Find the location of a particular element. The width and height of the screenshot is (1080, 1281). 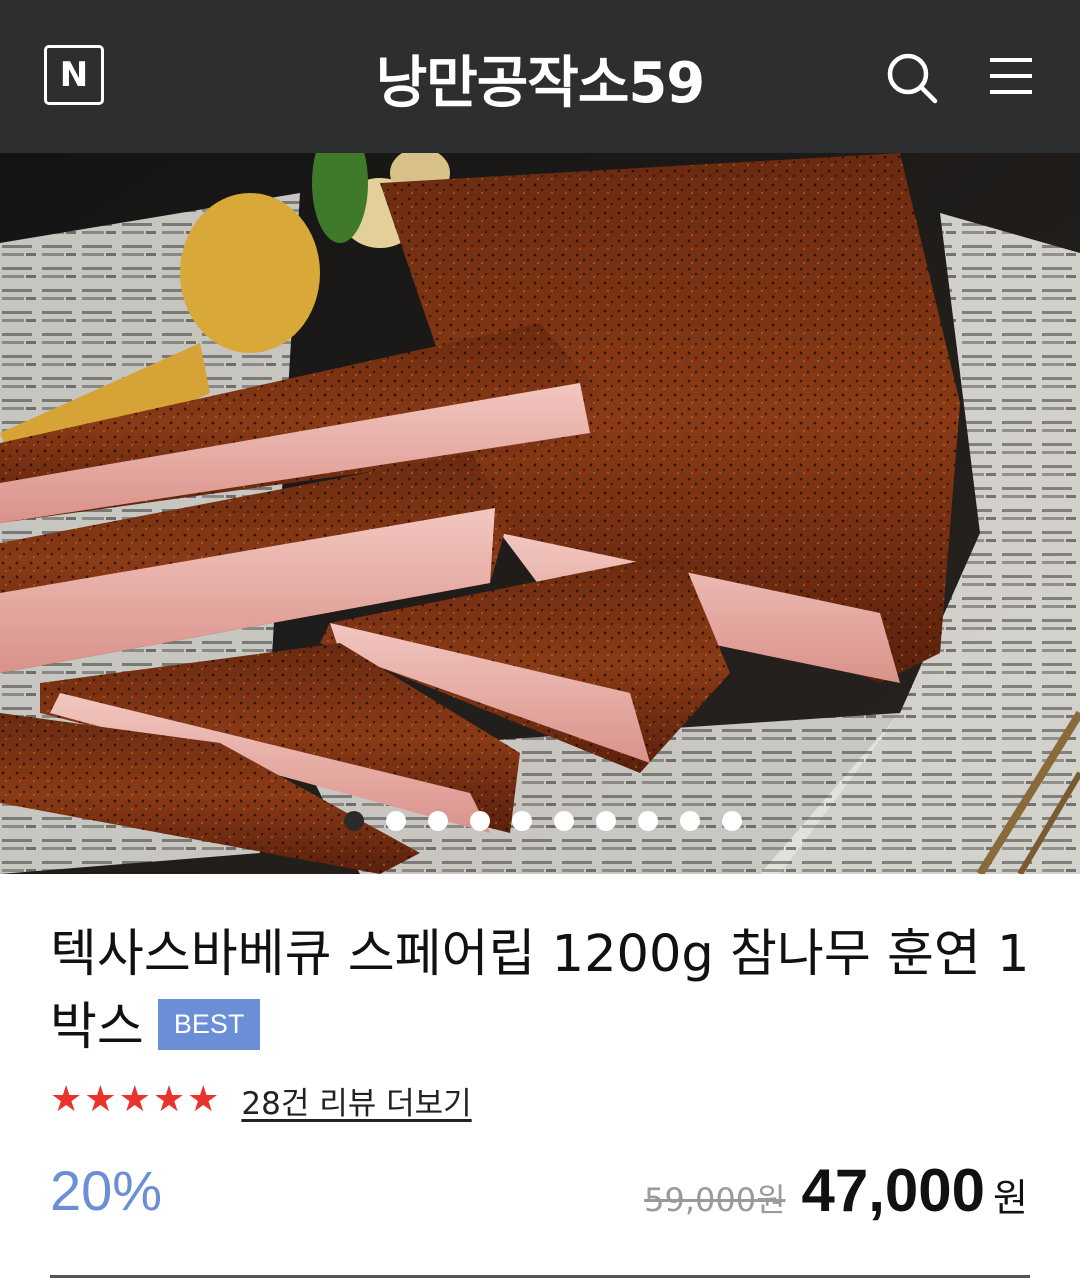

best-badge: BEST is located at coordinates (209, 1024).